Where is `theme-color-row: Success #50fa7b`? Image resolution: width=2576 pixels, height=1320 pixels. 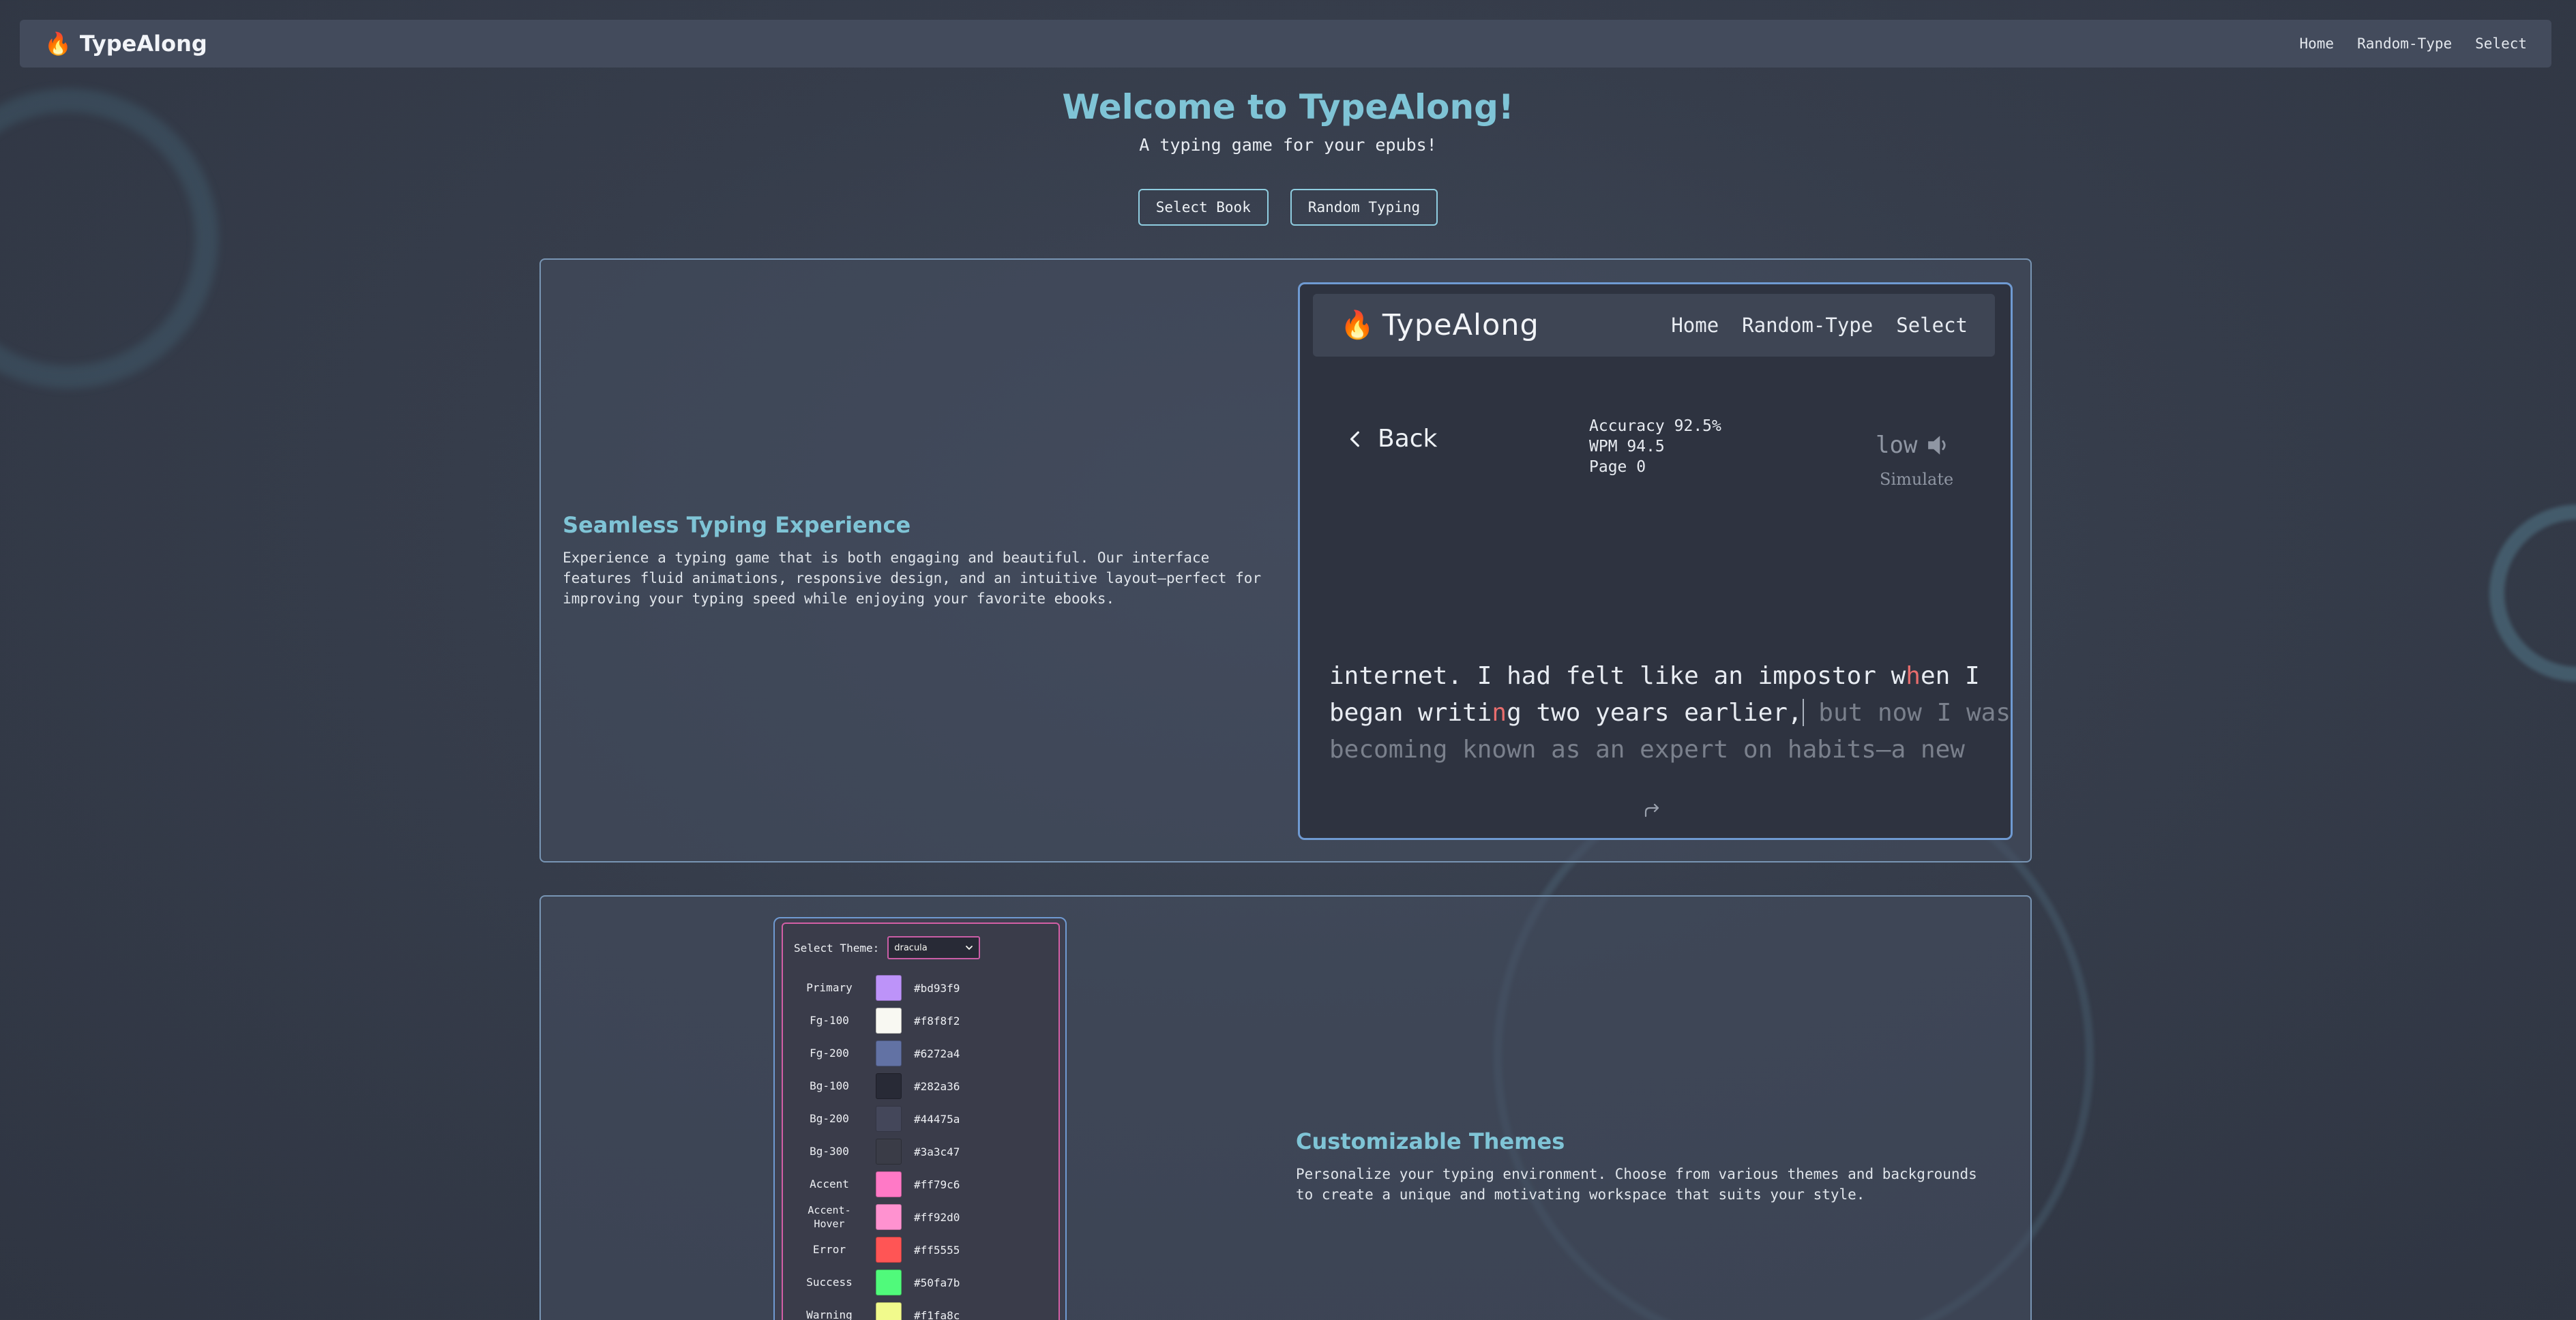
theme-color-row: Success #50fa7b is located at coordinates (919, 1282).